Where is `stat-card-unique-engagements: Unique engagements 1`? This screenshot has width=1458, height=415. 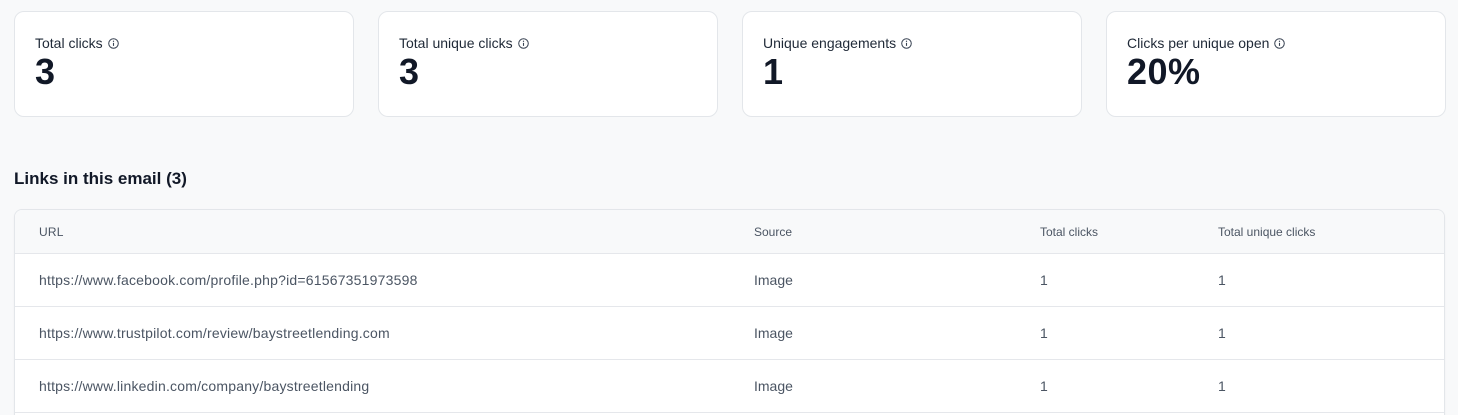
stat-card-unique-engagements: Unique engagements 1 is located at coordinates (912, 64).